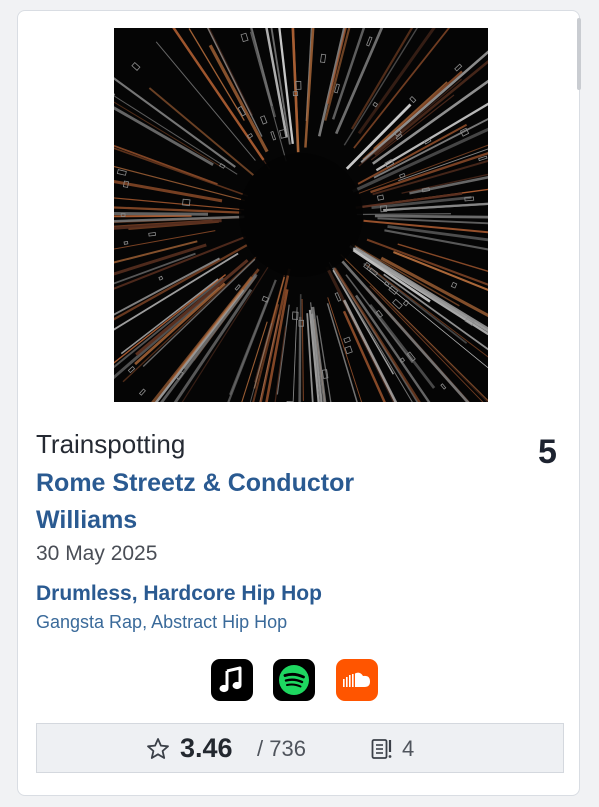 The width and height of the screenshot is (599, 807). What do you see at coordinates (206, 748) in the screenshot?
I see `average-rating: 3.46` at bounding box center [206, 748].